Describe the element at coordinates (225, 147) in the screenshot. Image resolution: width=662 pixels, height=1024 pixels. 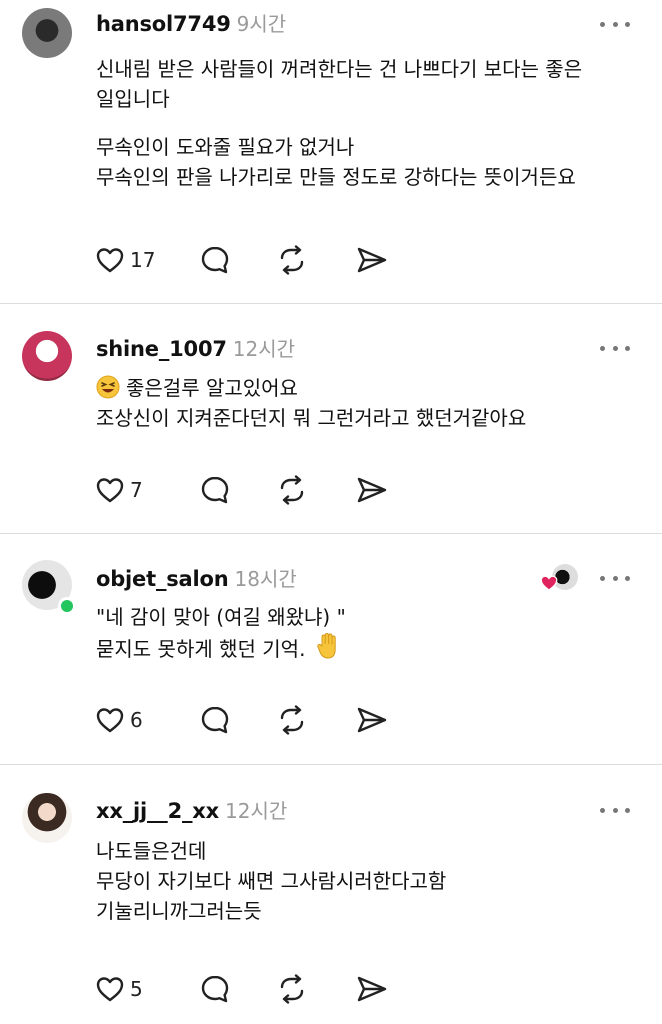
I see `post-text-line: 무속인이 도와줄 필요가 없거나` at that location.